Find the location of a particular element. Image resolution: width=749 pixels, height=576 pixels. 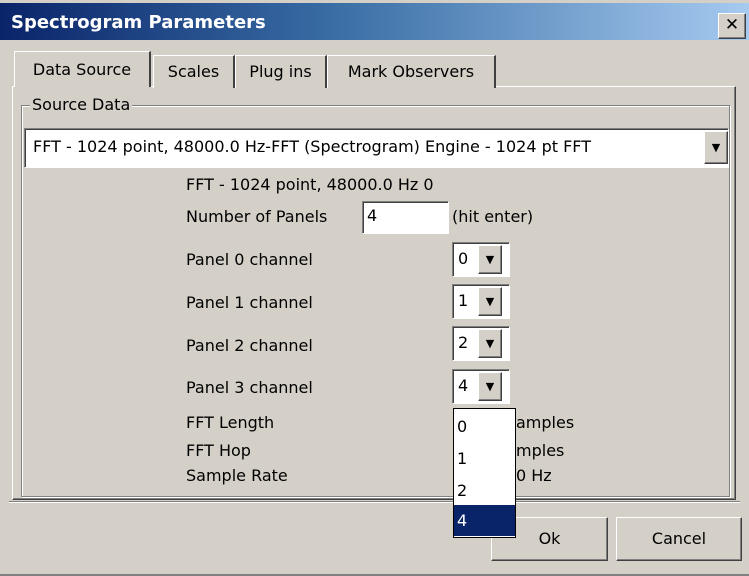

tab-data-source: Data Source is located at coordinates (82, 69).